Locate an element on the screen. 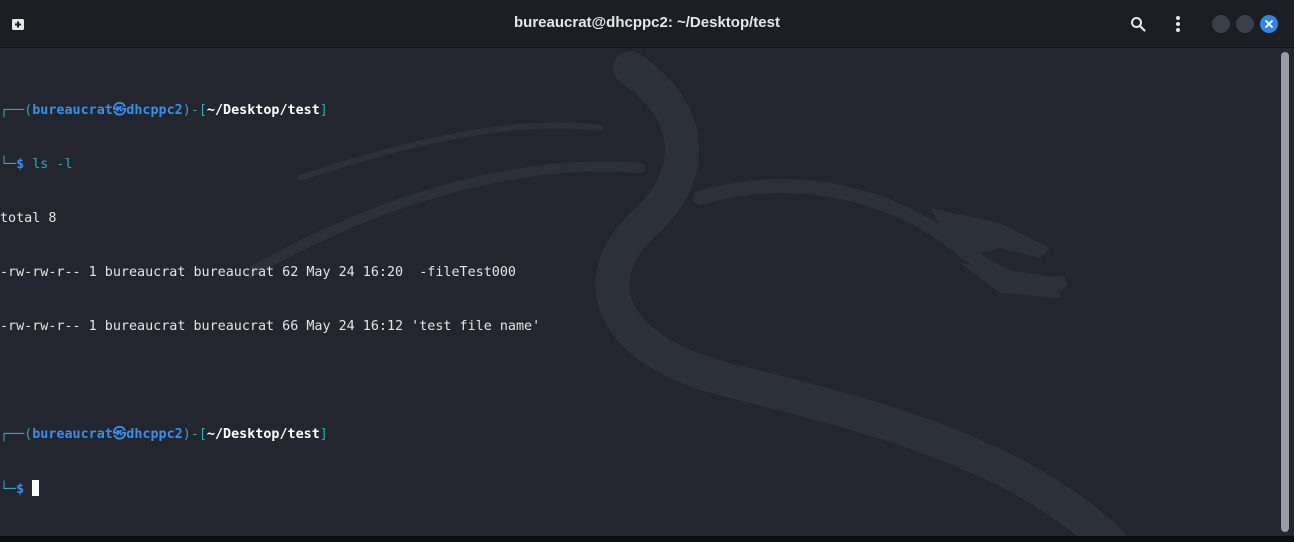 The image size is (1294, 542). menu-button is located at coordinates (1178, 24).